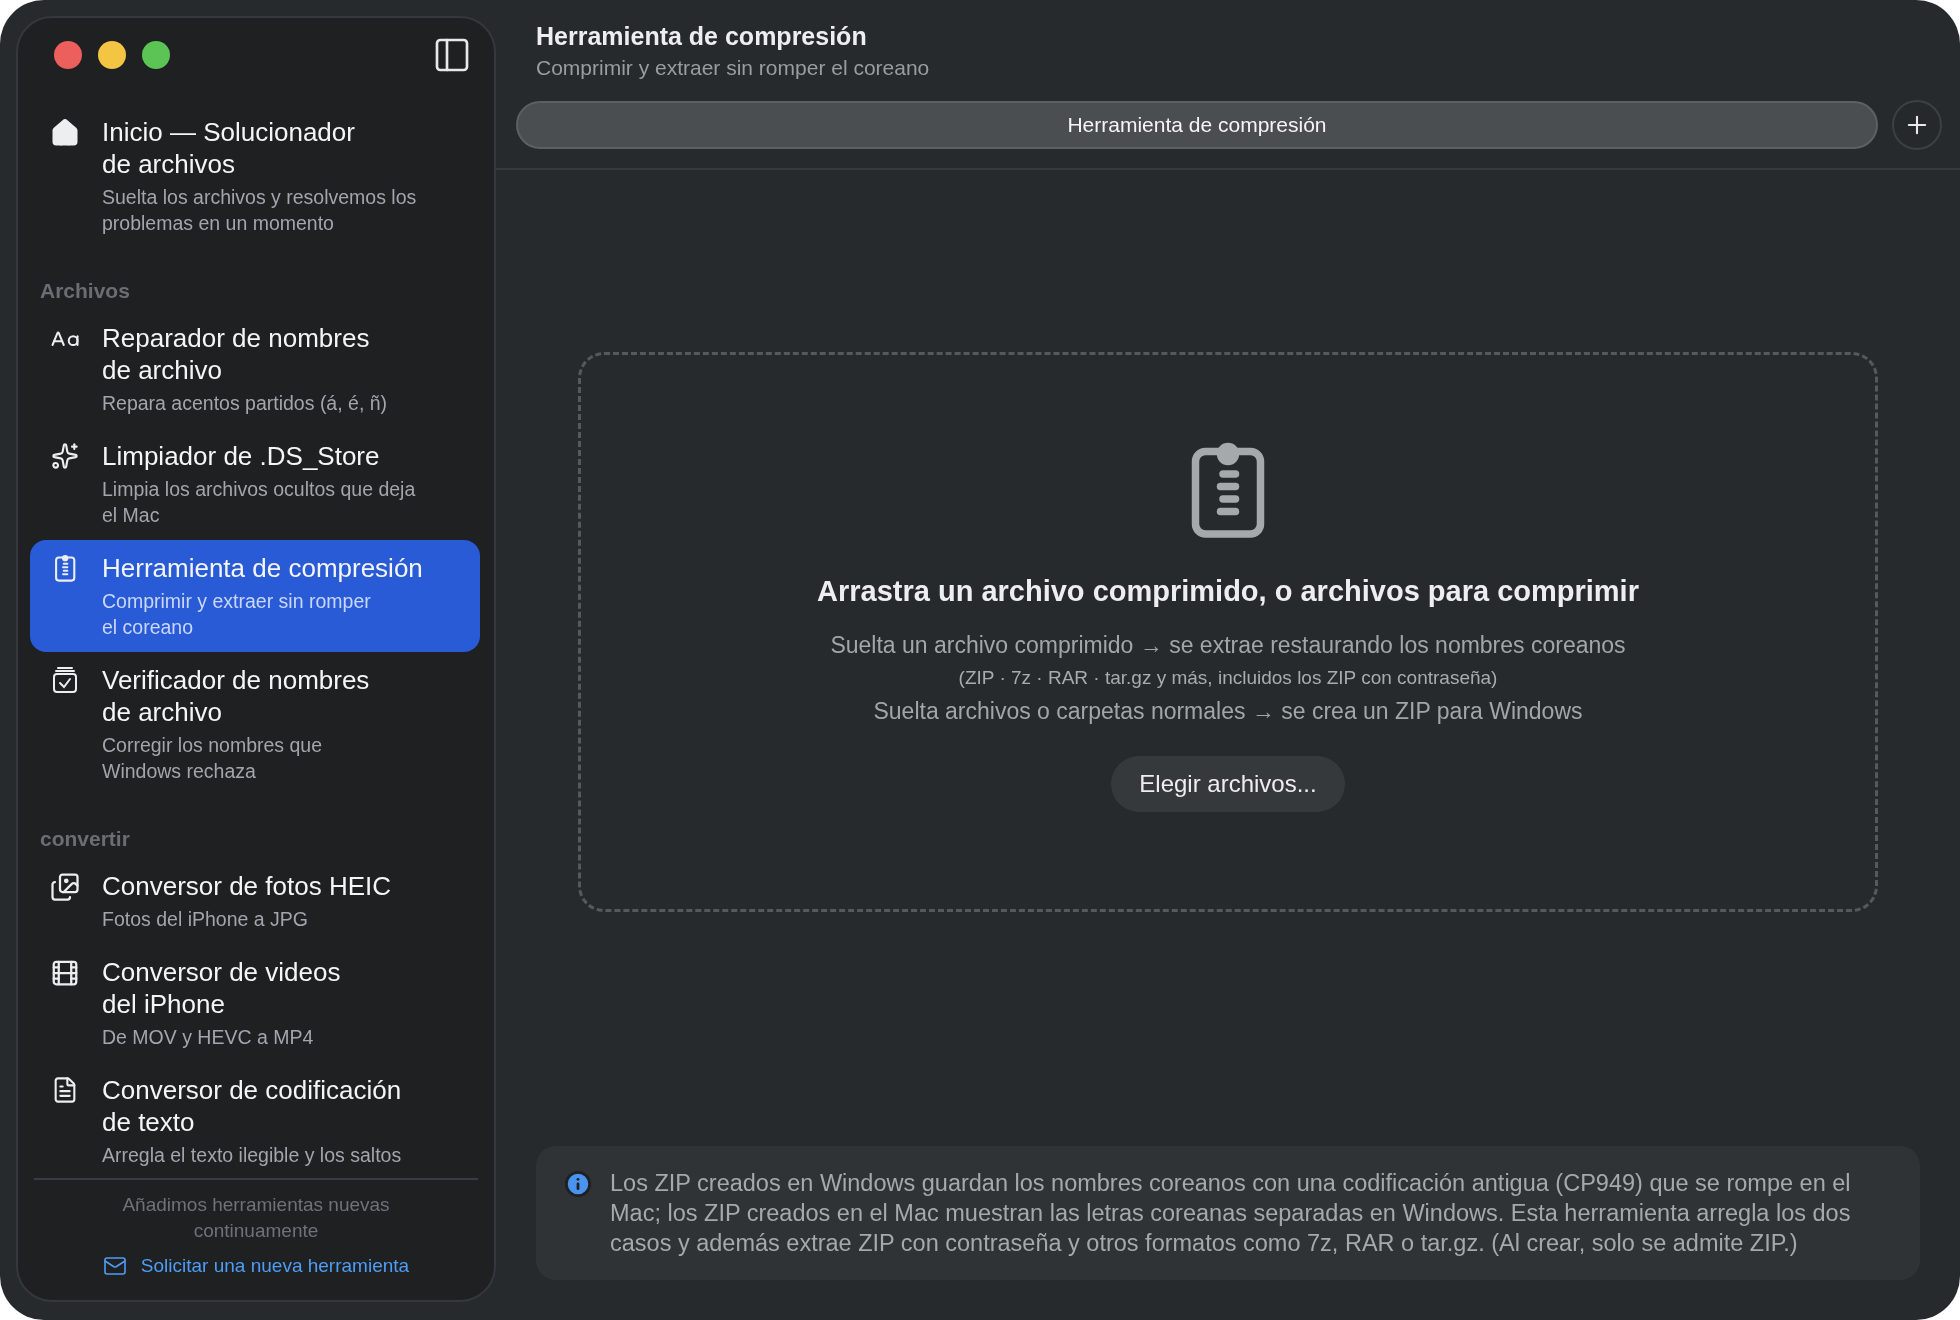 The image size is (1960, 1320). I want to click on zoom-button, so click(156, 55).